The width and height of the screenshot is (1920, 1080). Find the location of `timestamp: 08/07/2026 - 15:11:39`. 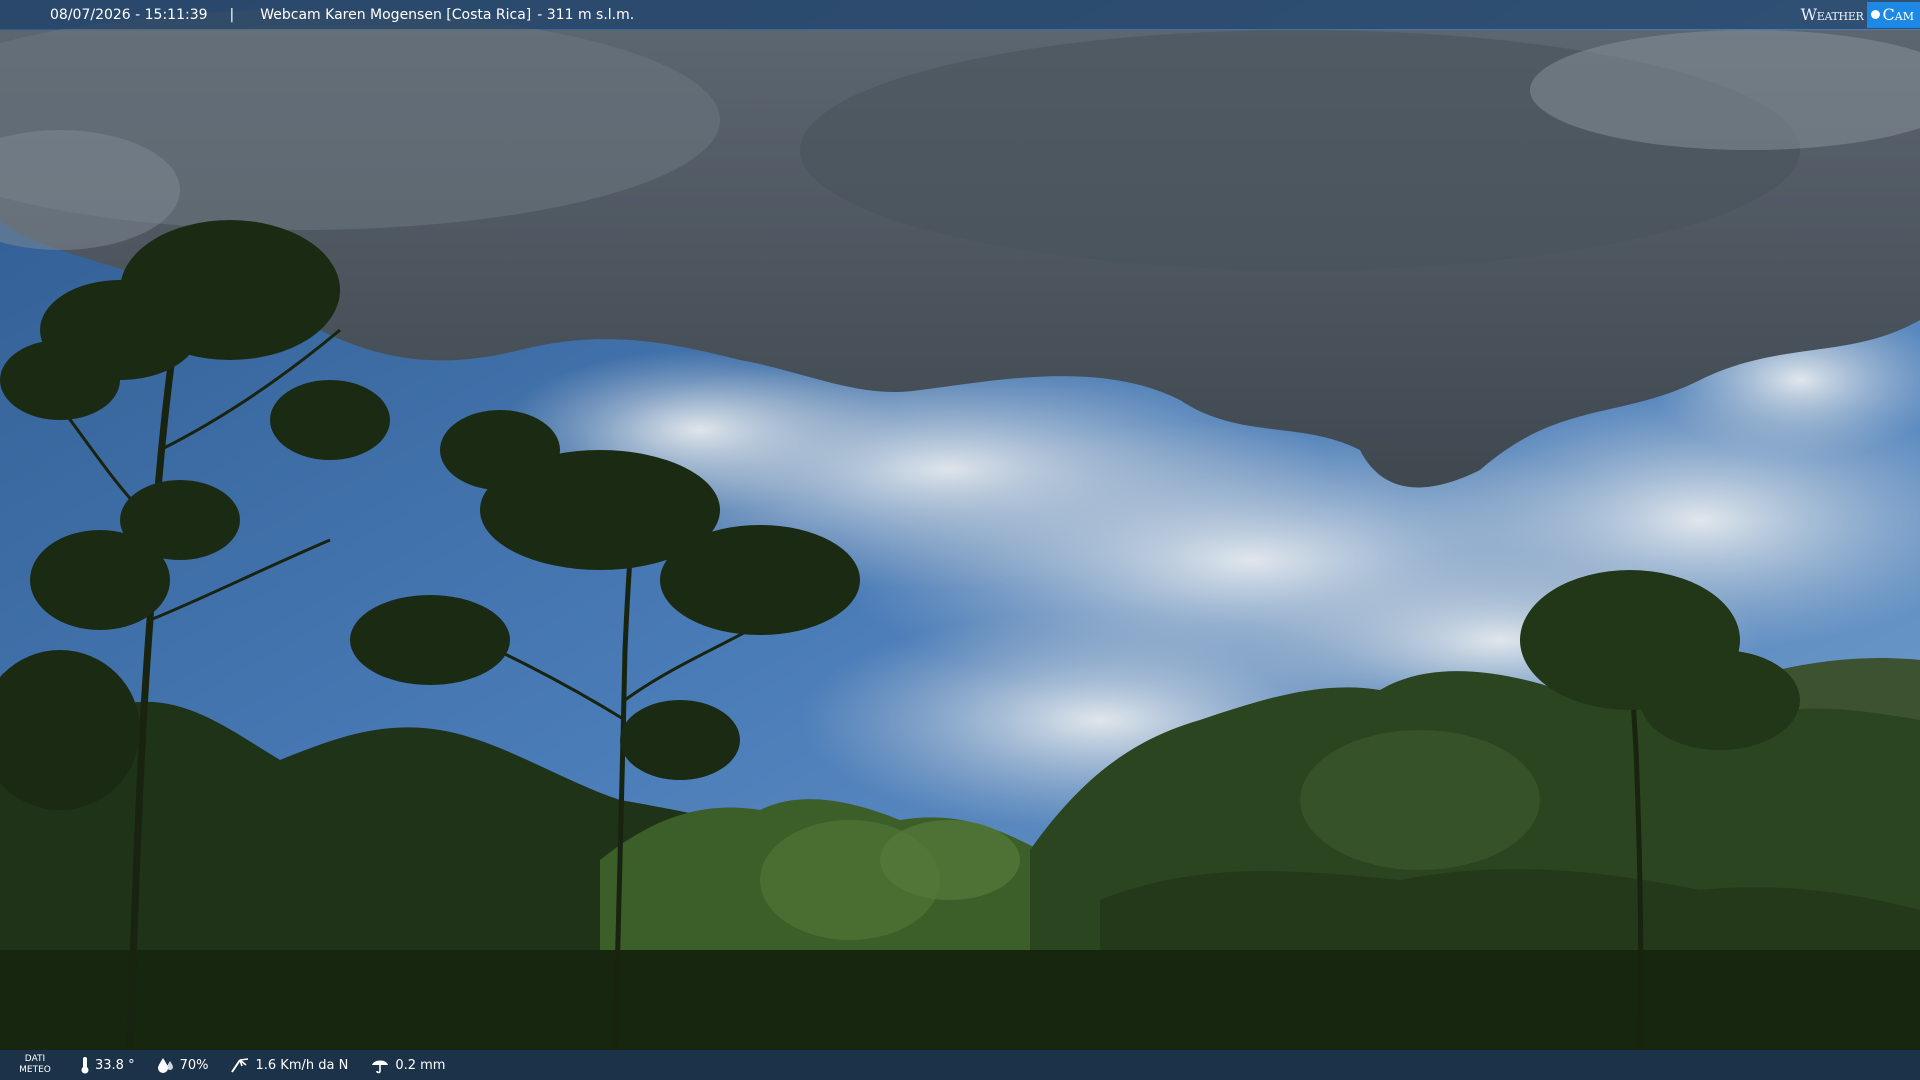

timestamp: 08/07/2026 - 15:11:39 is located at coordinates (129, 14).